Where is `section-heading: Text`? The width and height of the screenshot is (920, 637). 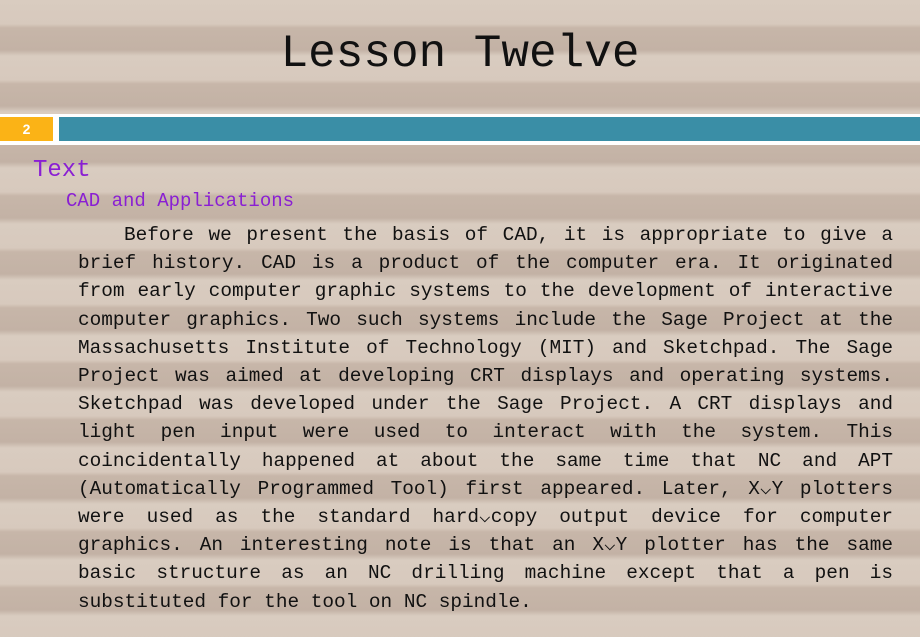 section-heading: Text is located at coordinates (62, 170).